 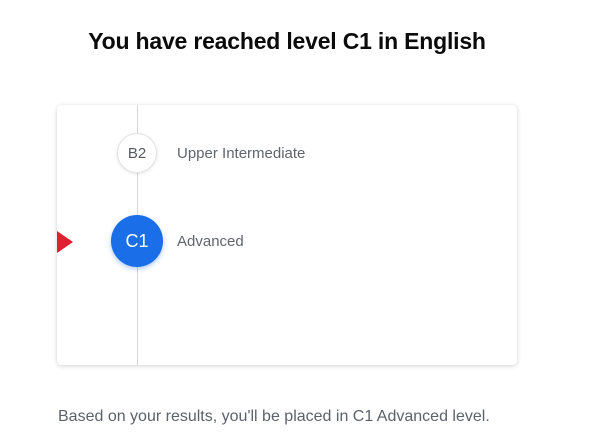 What do you see at coordinates (137, 153) in the screenshot?
I see `level-badge-b2: B2` at bounding box center [137, 153].